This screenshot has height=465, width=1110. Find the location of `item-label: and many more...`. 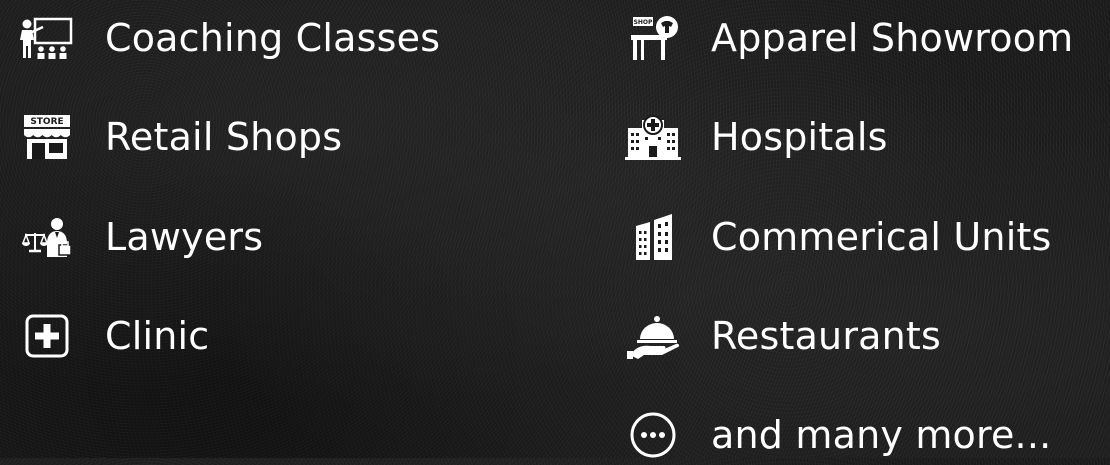

item-label: and many more... is located at coordinates (881, 435).